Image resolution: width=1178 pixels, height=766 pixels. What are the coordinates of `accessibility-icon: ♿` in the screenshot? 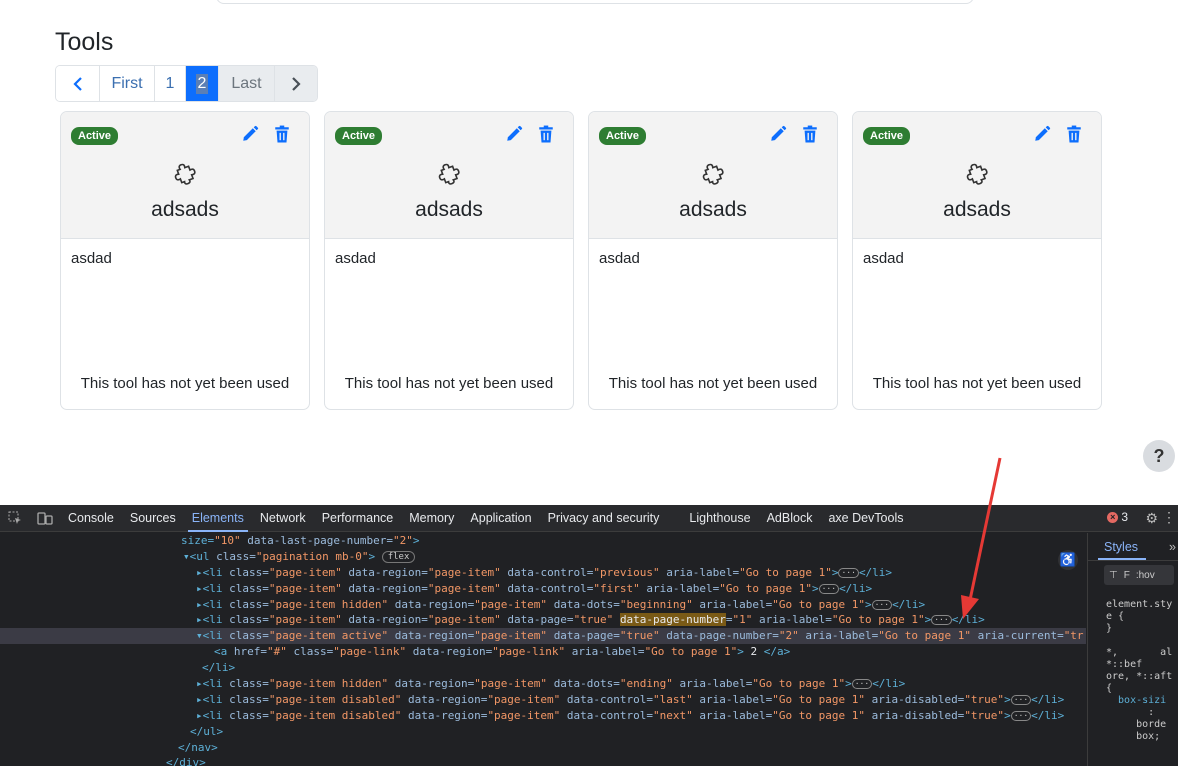 It's located at (1068, 560).